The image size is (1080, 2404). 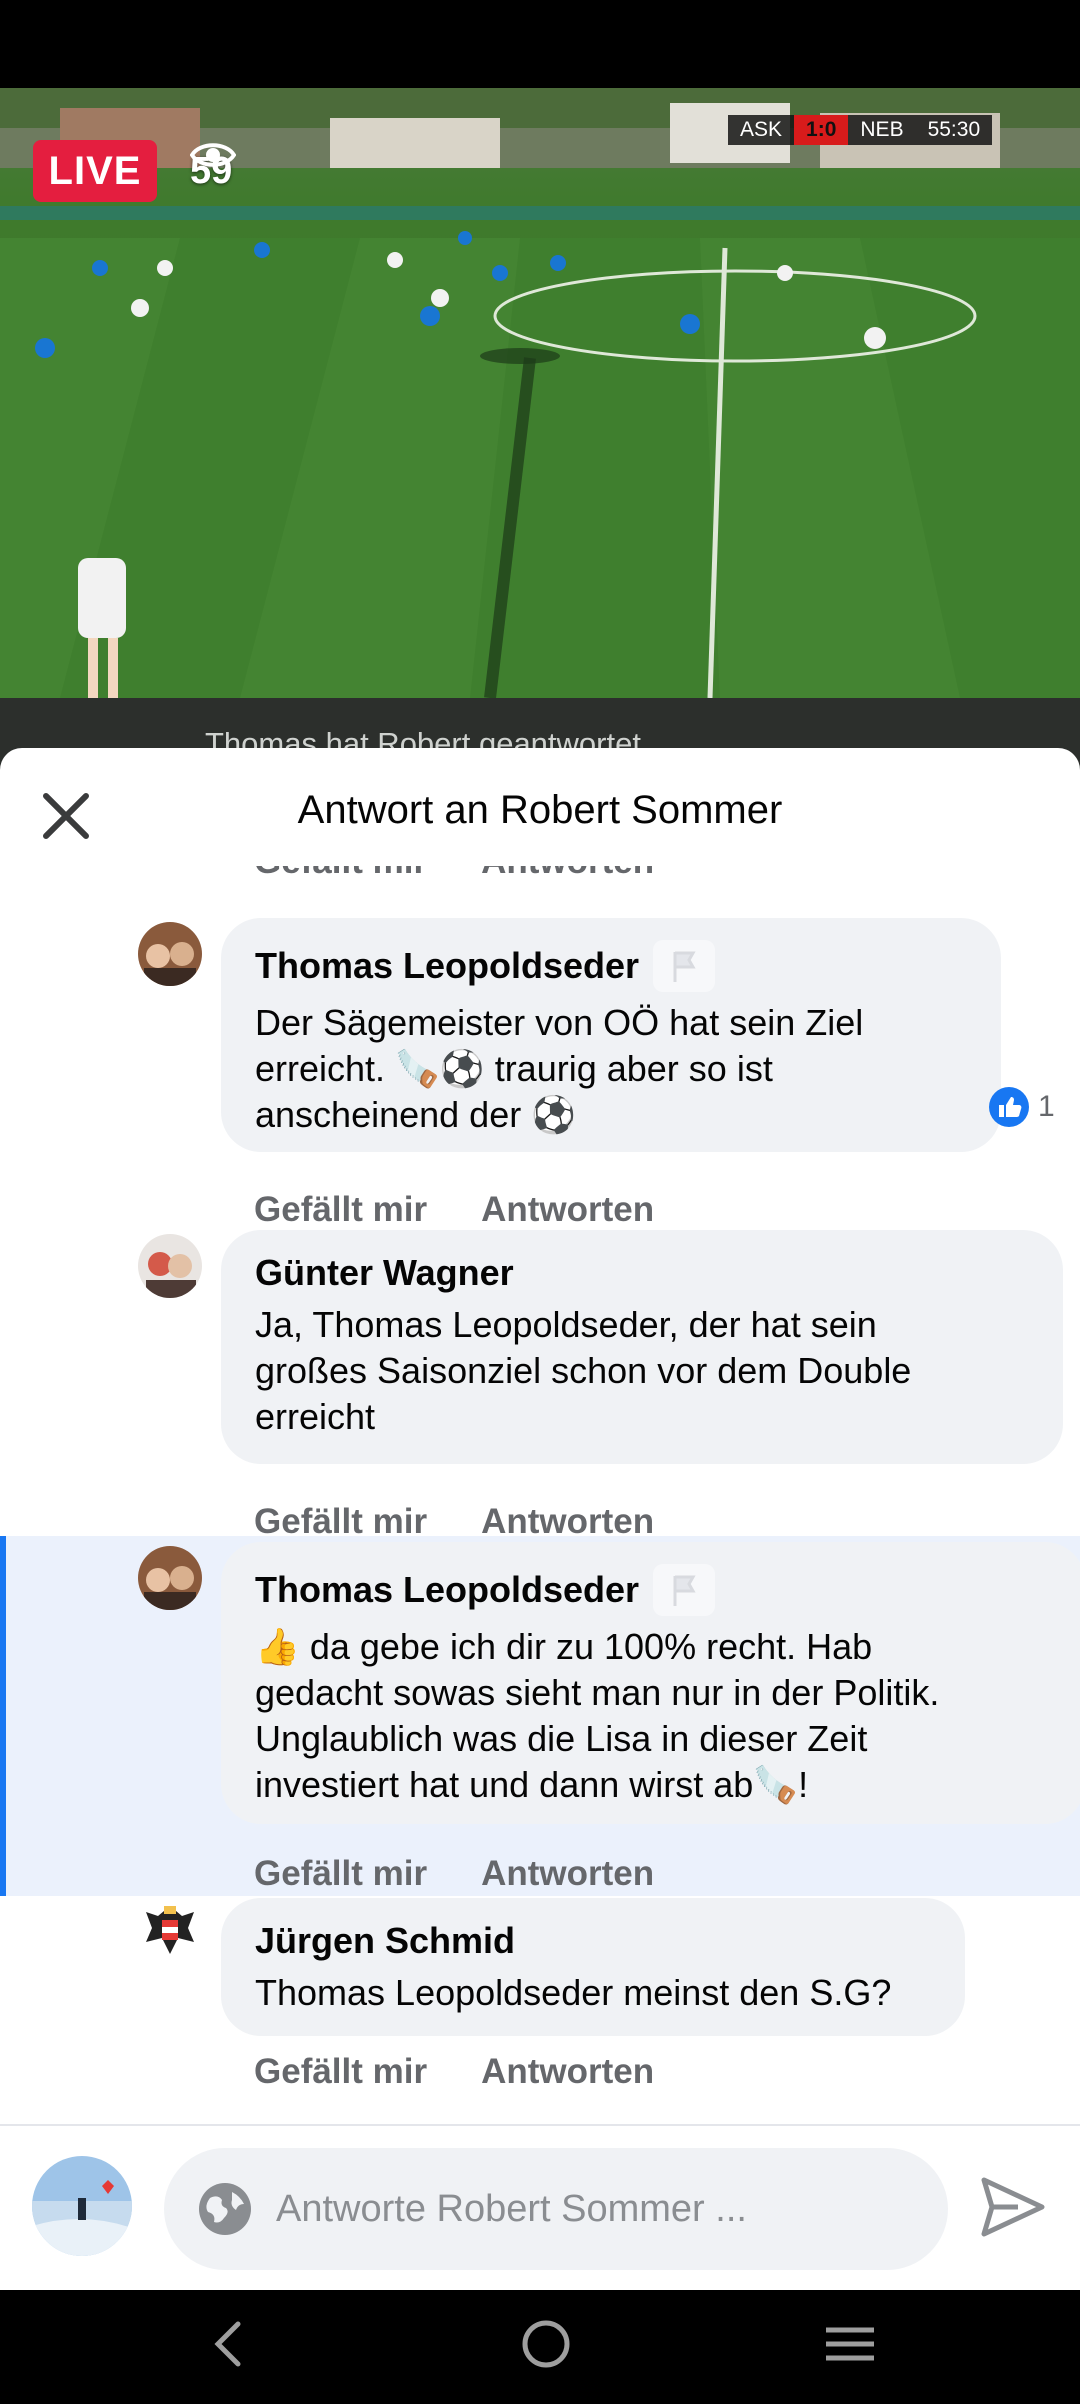 I want to click on status-bar, so click(x=540, y=44).